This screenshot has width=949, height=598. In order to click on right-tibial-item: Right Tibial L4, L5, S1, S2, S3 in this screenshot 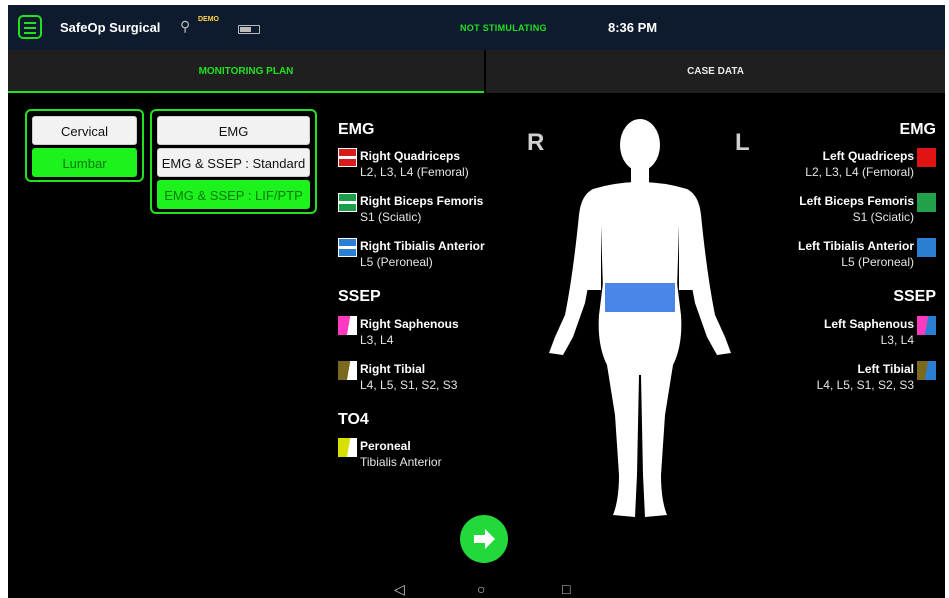, I will do `click(408, 377)`.